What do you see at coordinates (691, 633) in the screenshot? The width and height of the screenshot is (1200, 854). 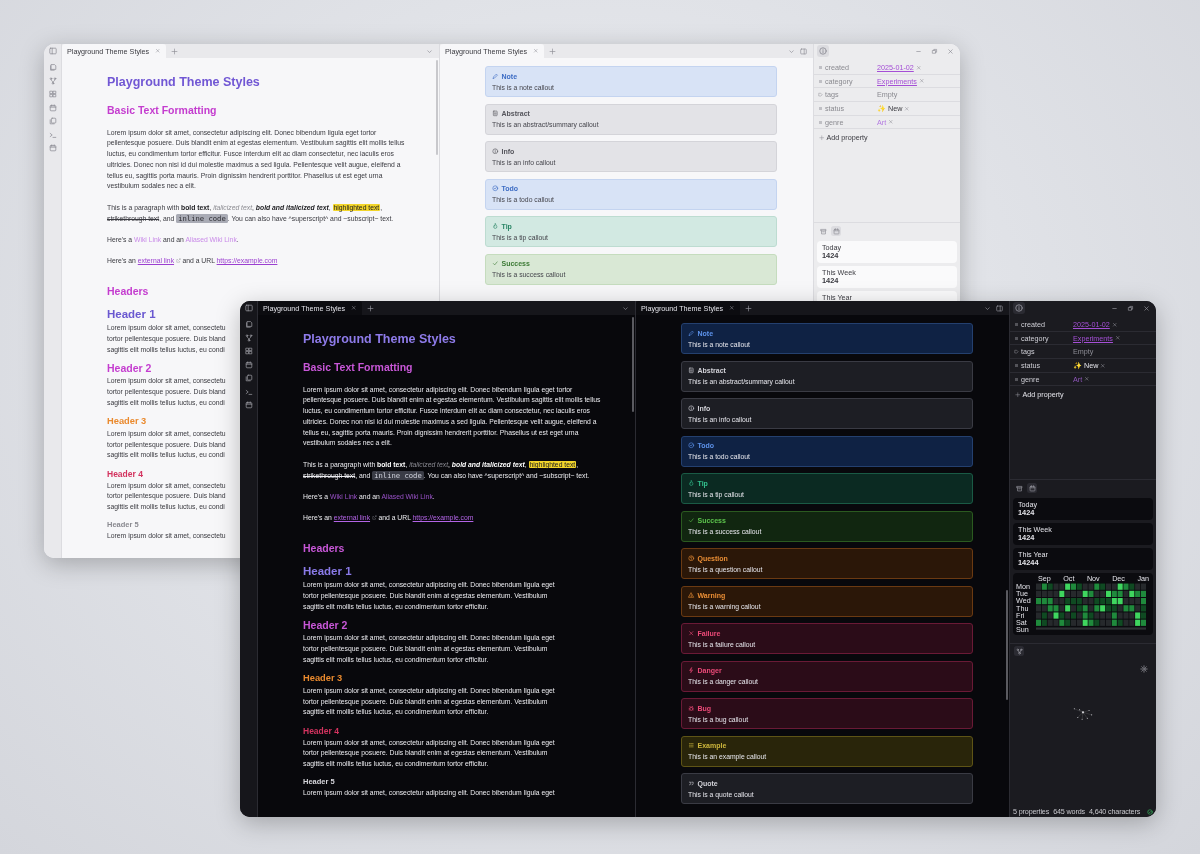 I see `cross-icon` at bounding box center [691, 633].